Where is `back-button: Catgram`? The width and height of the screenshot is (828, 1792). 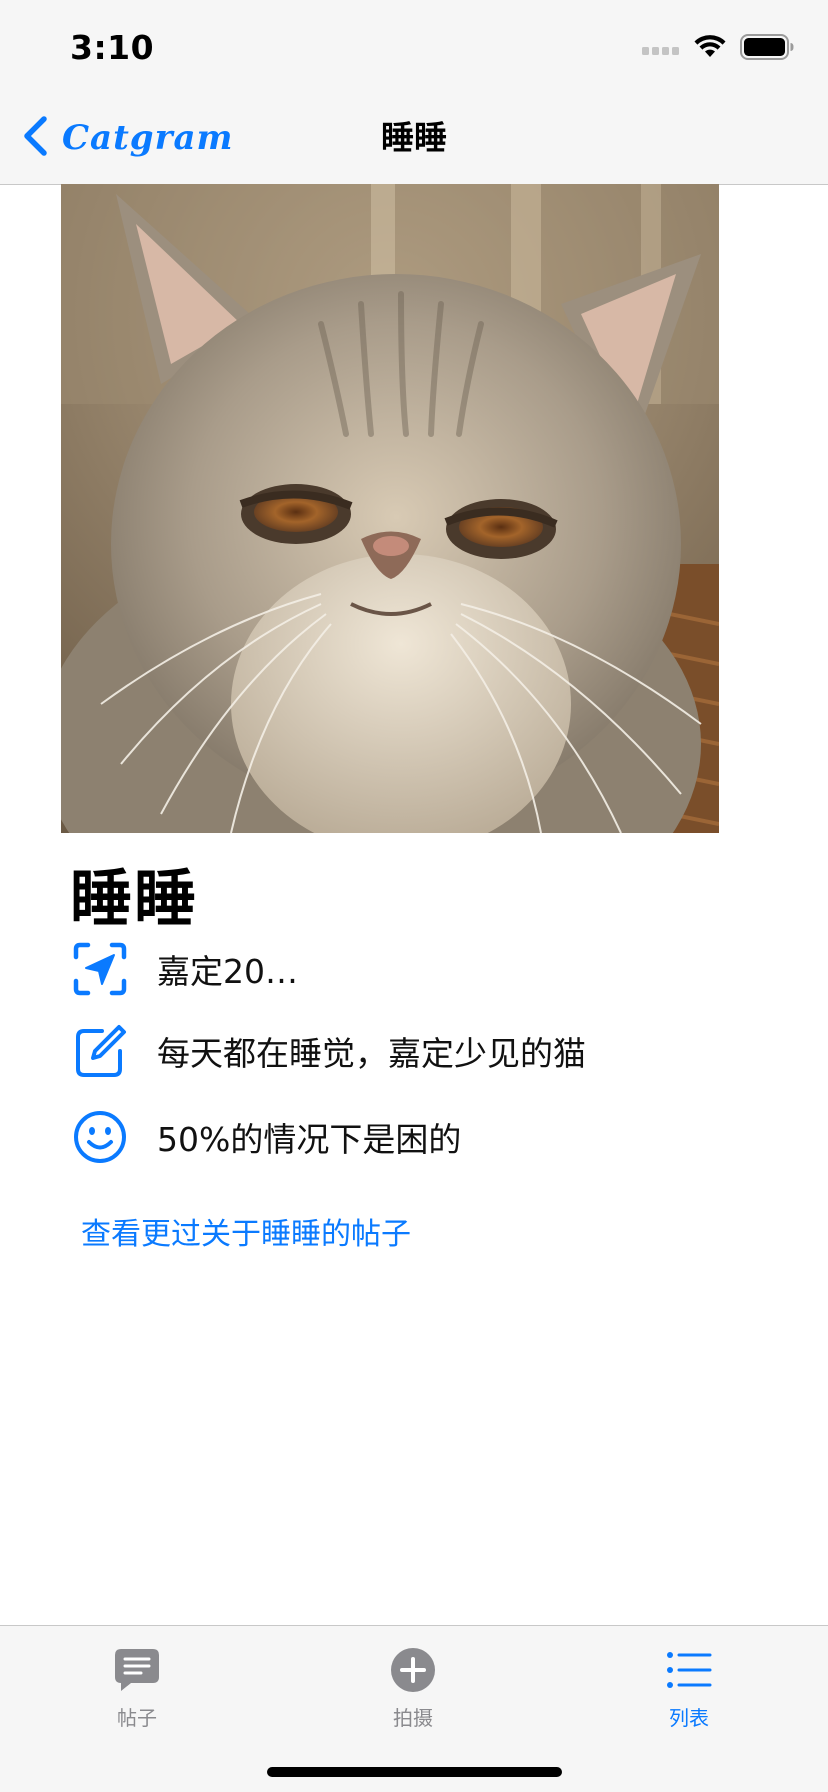 back-button: Catgram is located at coordinates (128, 138).